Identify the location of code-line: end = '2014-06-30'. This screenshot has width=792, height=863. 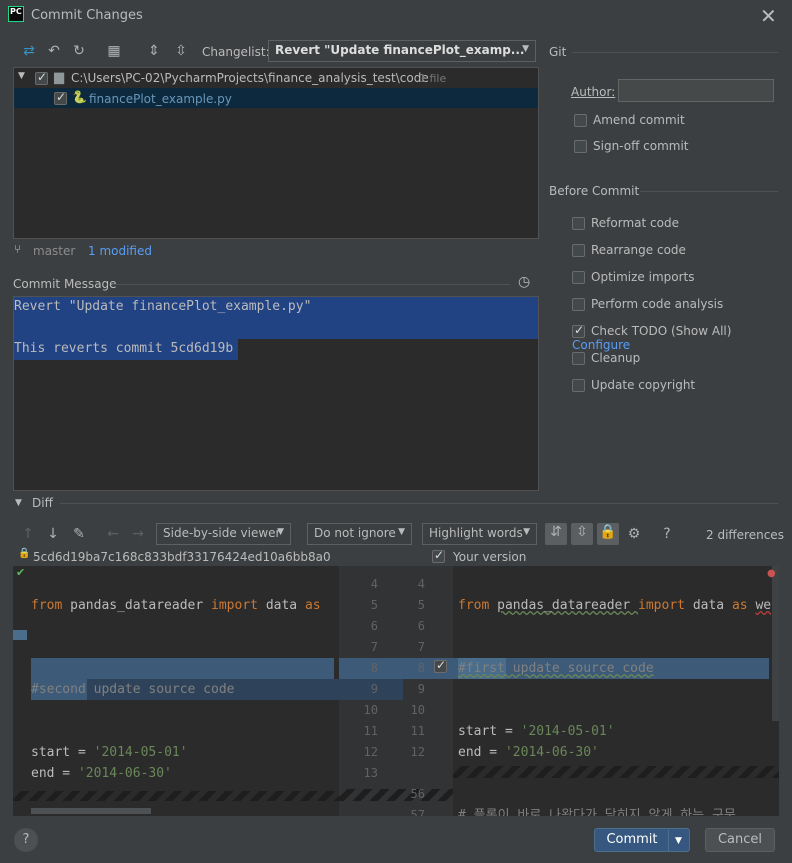
(528, 752).